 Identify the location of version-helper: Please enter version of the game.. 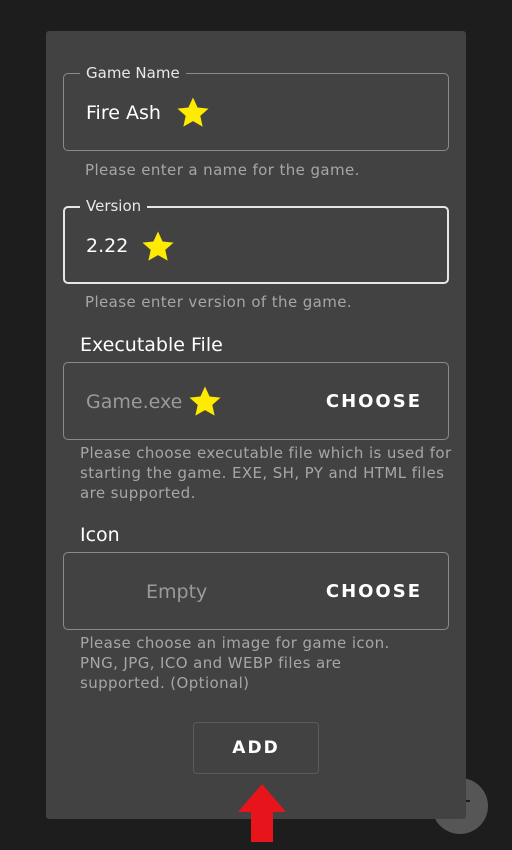
(219, 302).